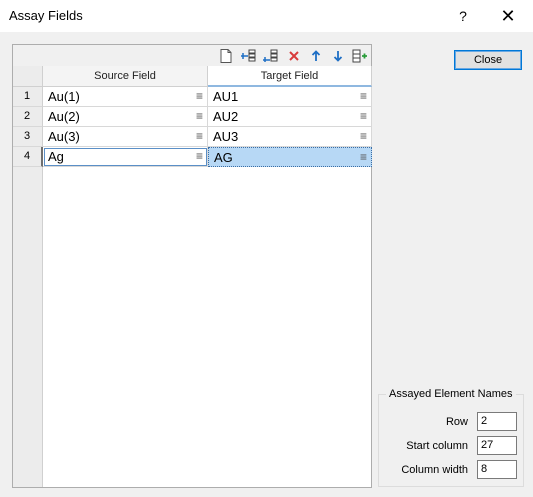 Image resolution: width=533 pixels, height=497 pixels. What do you see at coordinates (290, 117) in the screenshot?
I see `target-field-cell: AU2 ≡` at bounding box center [290, 117].